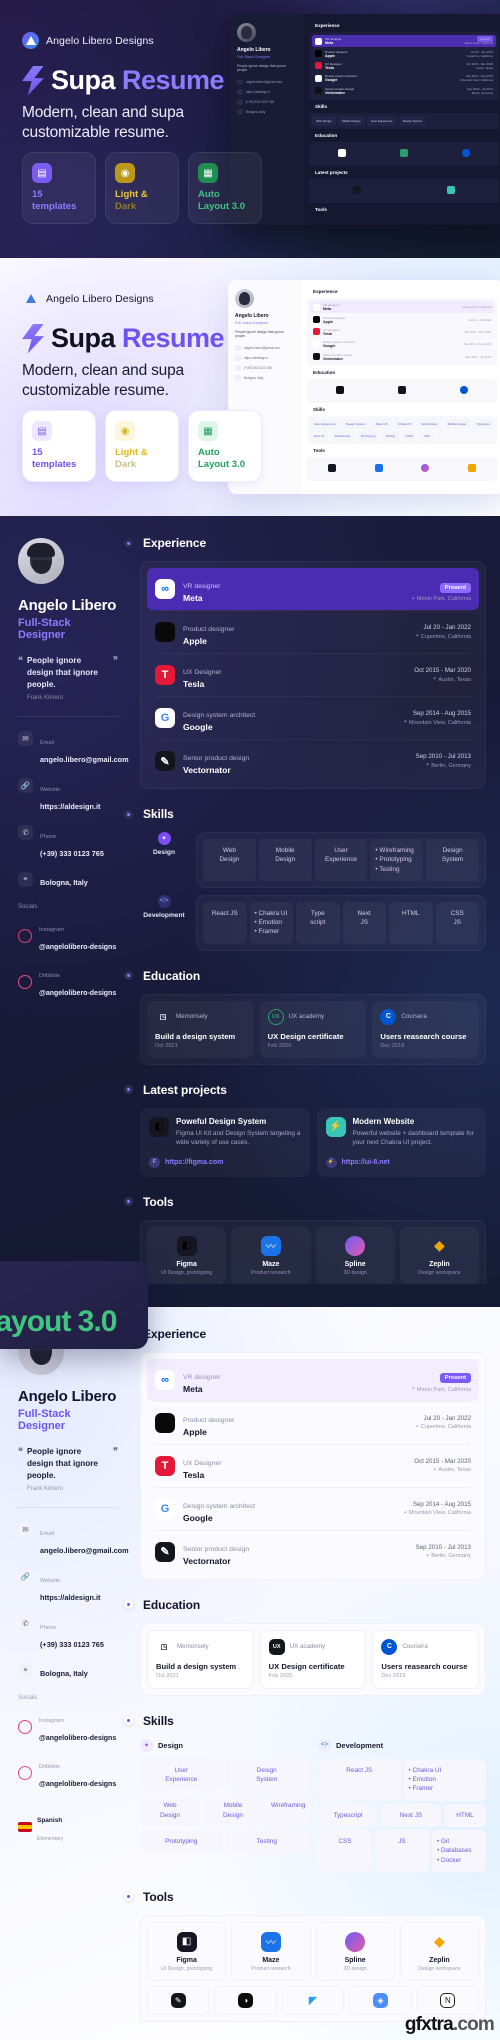 Image resolution: width=500 pixels, height=2040 pixels. Describe the element at coordinates (270, 1245) in the screenshot. I see `maze-tool-icon: 〰` at that location.